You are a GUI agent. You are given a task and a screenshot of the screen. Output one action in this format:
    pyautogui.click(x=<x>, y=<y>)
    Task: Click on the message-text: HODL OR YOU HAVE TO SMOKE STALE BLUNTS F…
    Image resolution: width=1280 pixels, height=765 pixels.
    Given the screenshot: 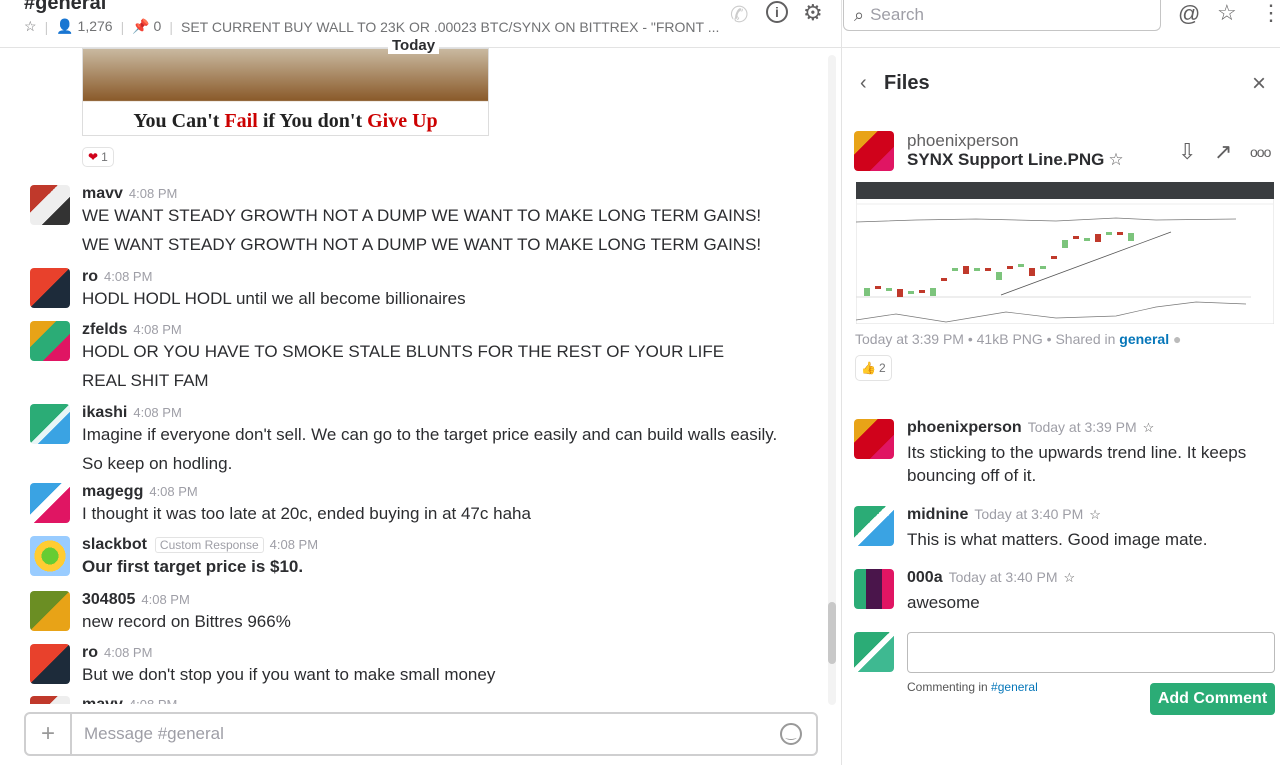 What is the action you would take?
    pyautogui.click(x=403, y=351)
    